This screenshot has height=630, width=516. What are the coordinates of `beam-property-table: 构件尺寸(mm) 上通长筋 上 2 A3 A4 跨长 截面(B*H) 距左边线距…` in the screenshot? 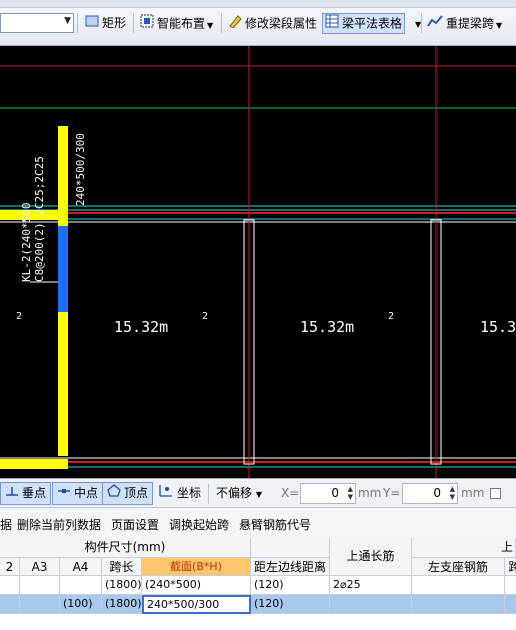 It's located at (258, 584).